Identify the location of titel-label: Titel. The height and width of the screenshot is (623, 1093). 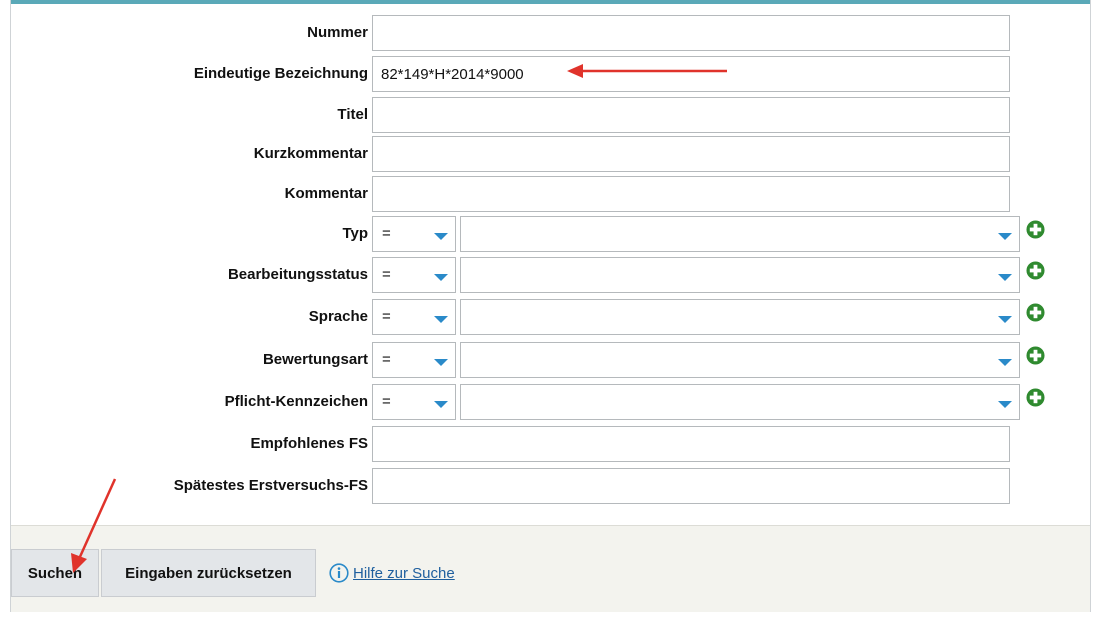
(352, 114).